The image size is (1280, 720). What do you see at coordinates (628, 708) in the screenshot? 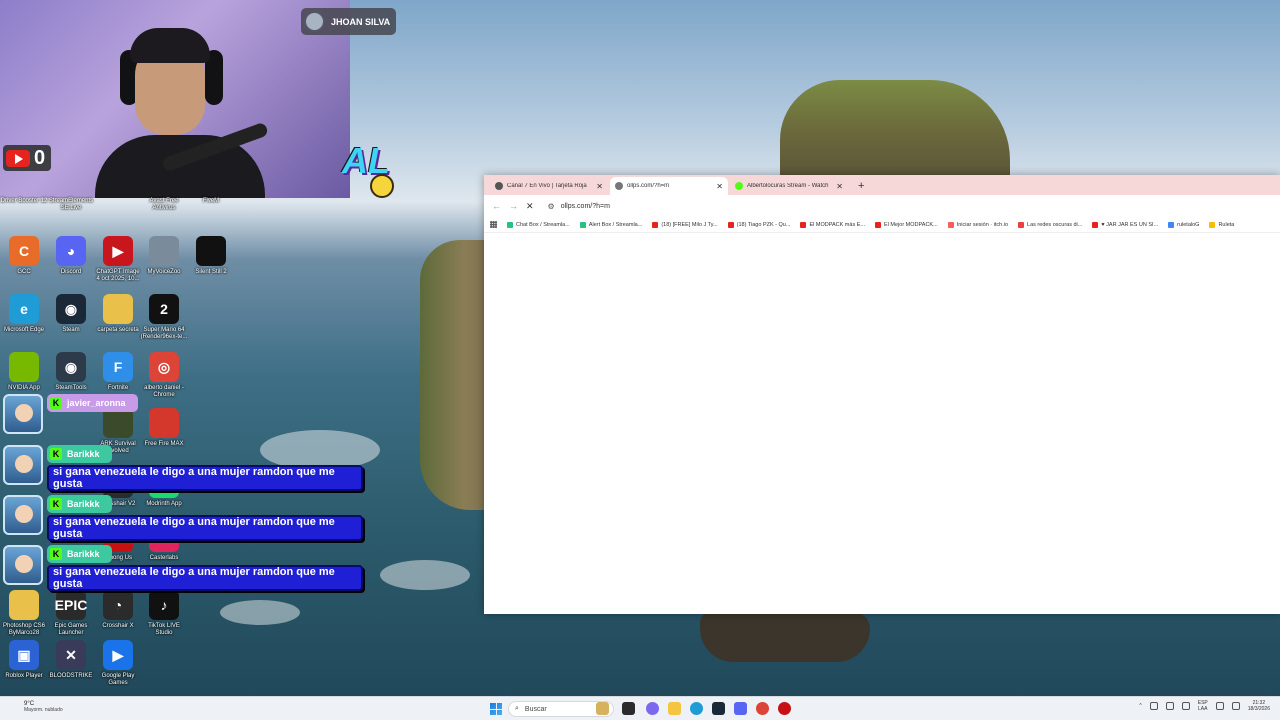
I see `task-view-icon` at bounding box center [628, 708].